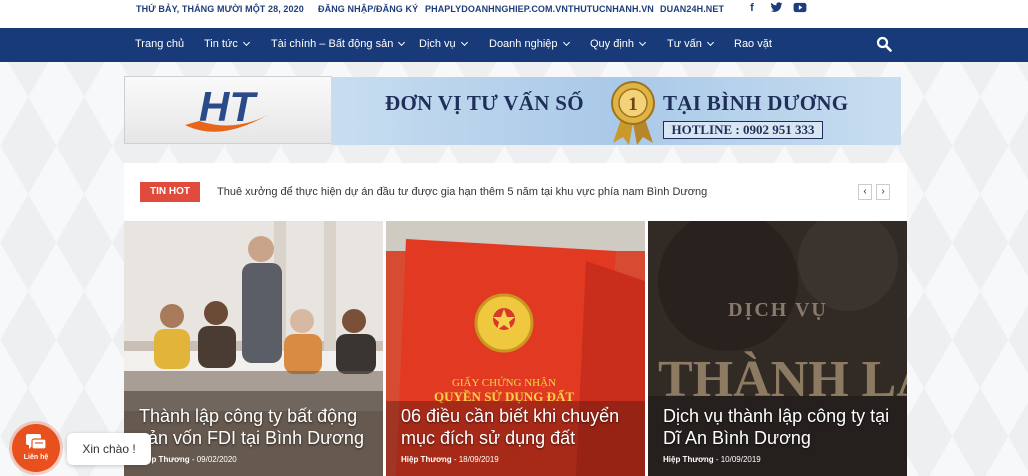 This screenshot has height=476, width=1028. Describe the element at coordinates (692, 9) in the screenshot. I see `top-link-duan24h: DUAN24H.NET` at that location.